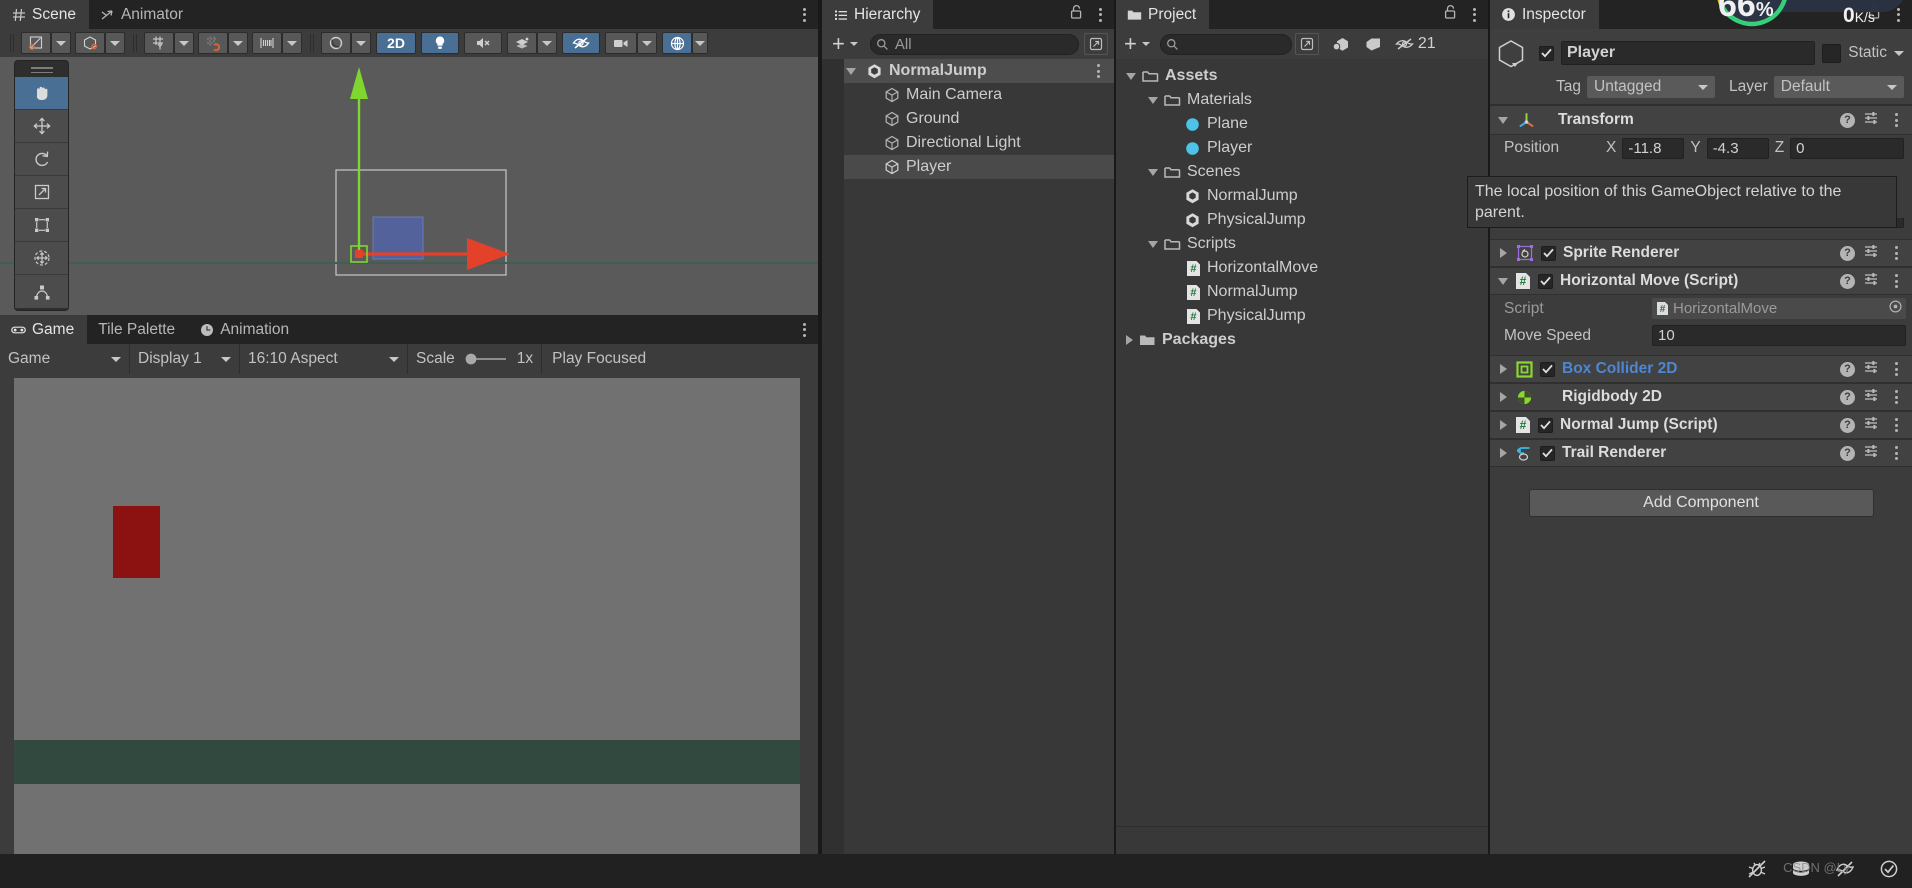 This screenshot has width=1912, height=888. Describe the element at coordinates (1779, 335) in the screenshot. I see `move-speed-input: 10` at that location.